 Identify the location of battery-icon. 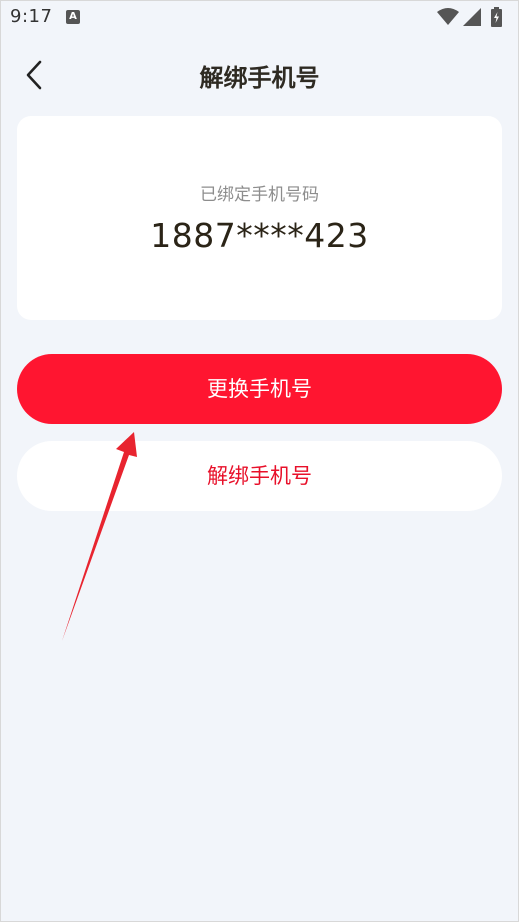
(496, 17).